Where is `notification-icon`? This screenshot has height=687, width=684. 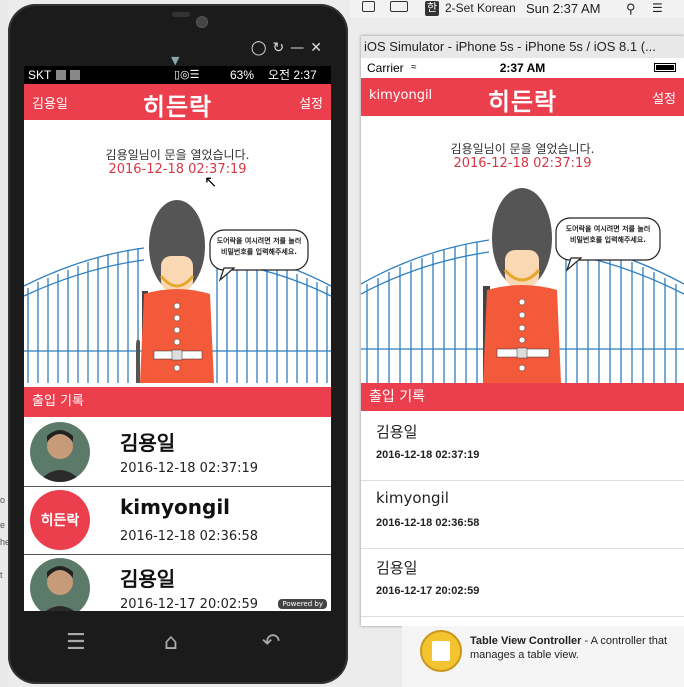
notification-icon is located at coordinates (61, 75).